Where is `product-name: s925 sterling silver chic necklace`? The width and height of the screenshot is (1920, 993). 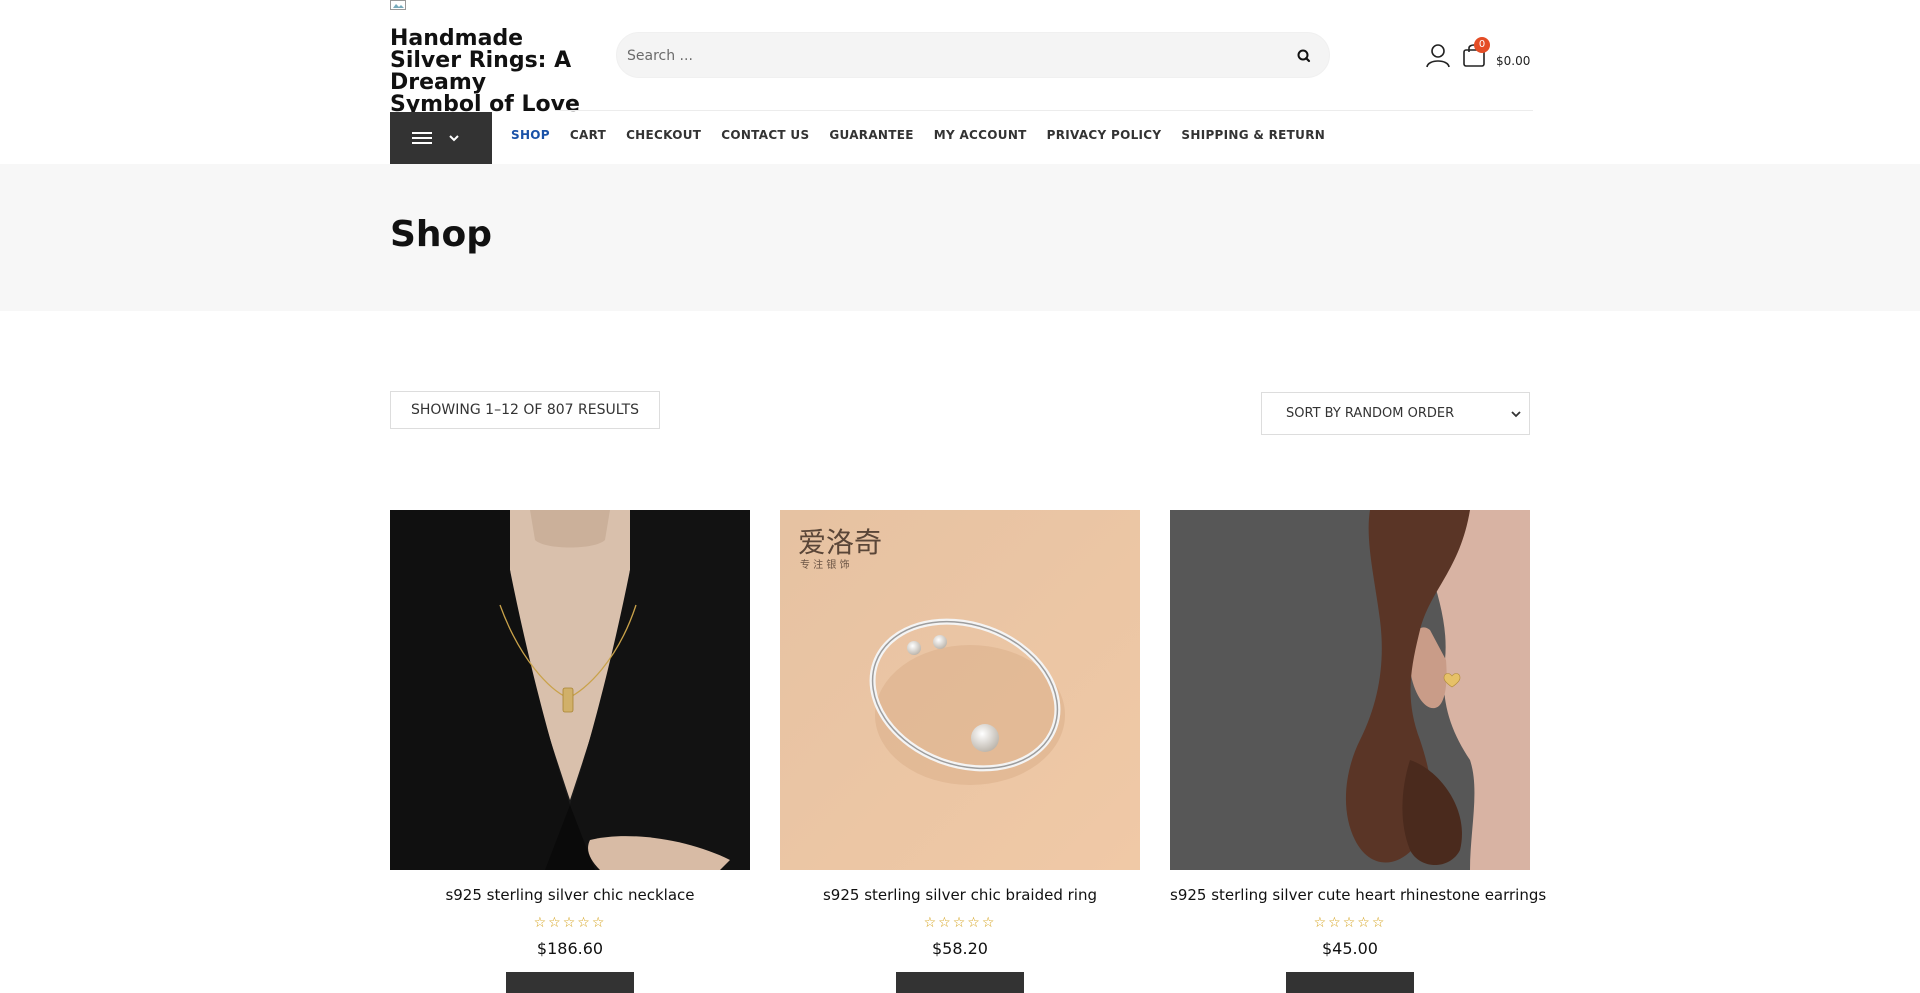
product-name: s925 sterling silver chic necklace is located at coordinates (570, 895).